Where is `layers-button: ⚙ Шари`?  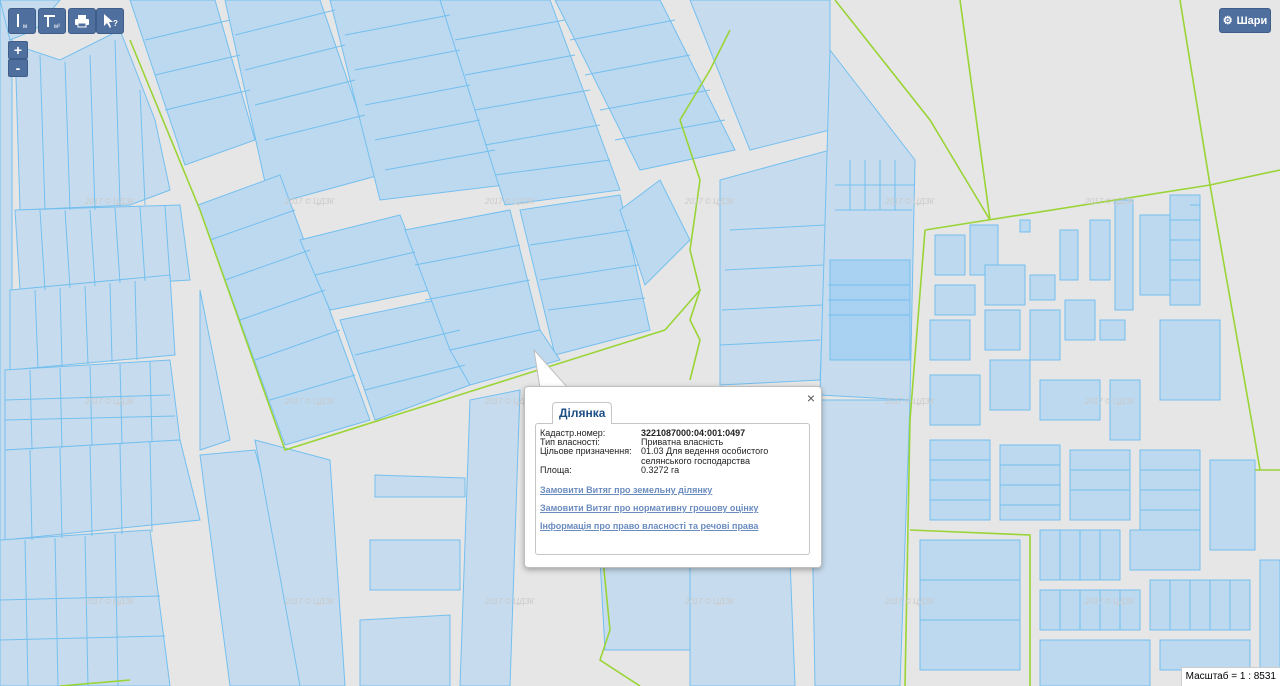
layers-button: ⚙ Шари is located at coordinates (1245, 20).